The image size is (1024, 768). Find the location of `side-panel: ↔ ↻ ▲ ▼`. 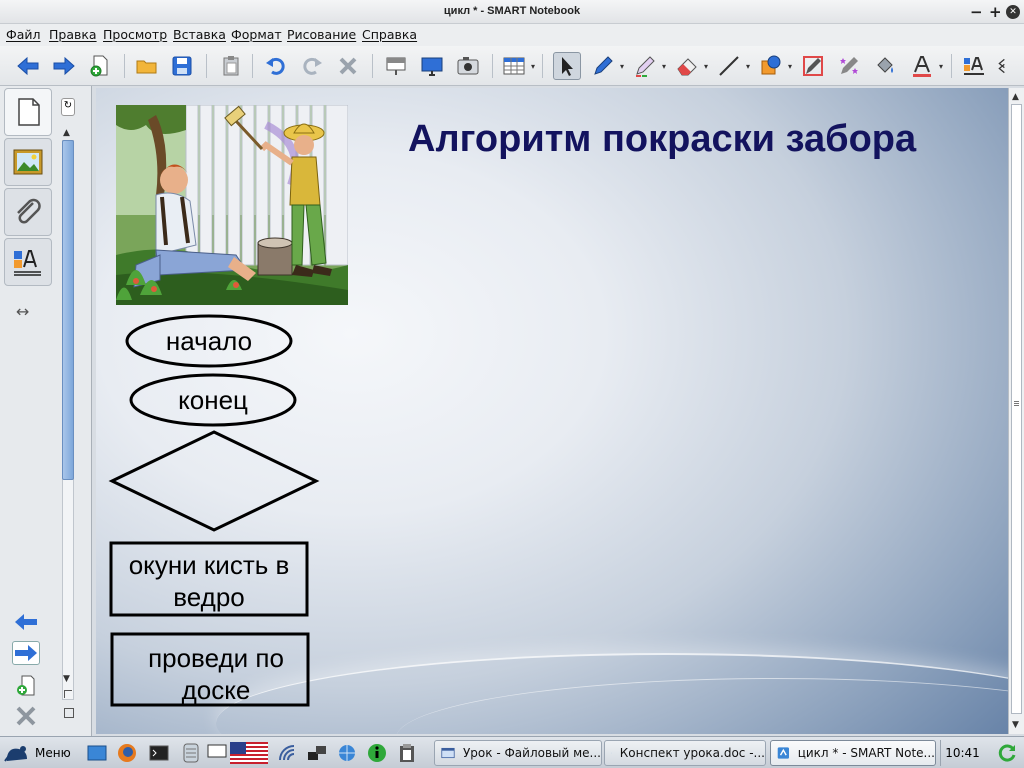

side-panel: ↔ ↻ ▲ ▼ is located at coordinates (46, 411).